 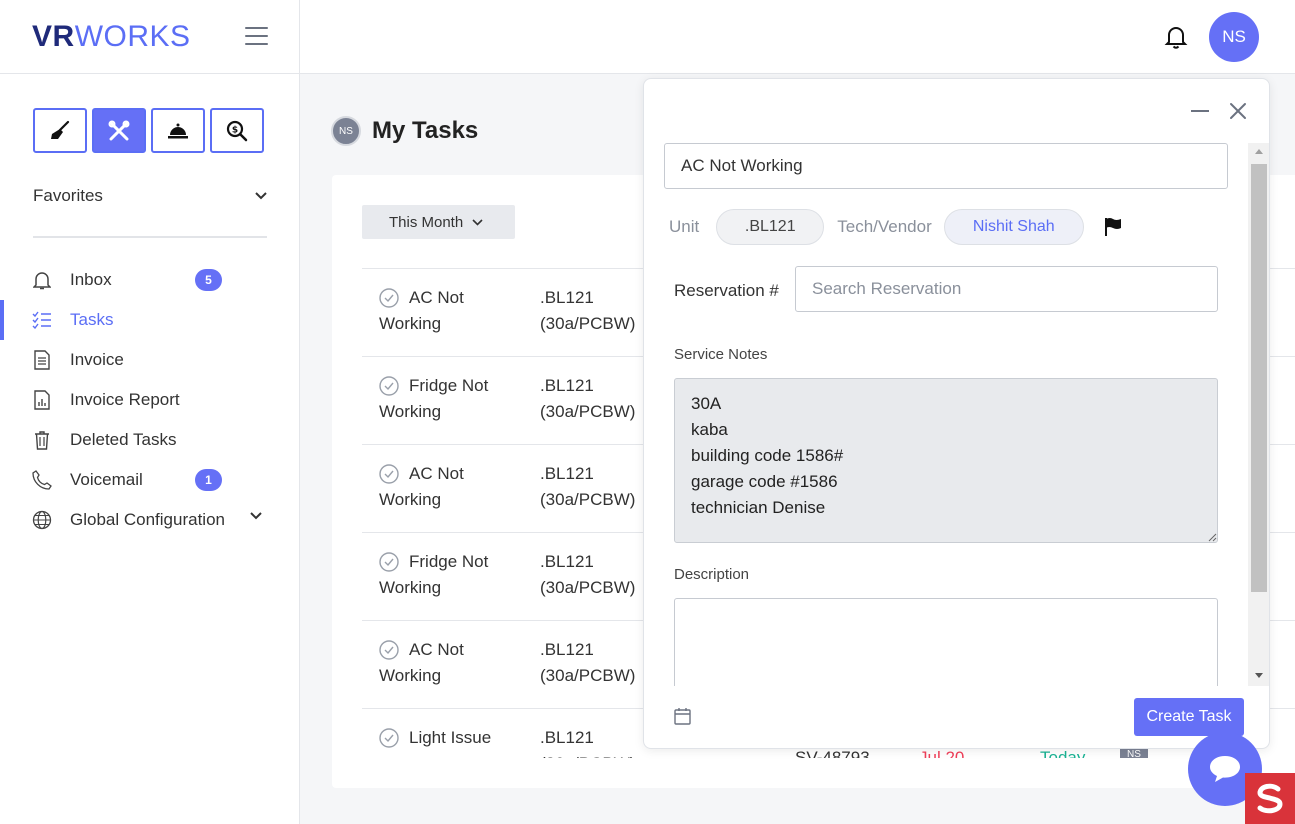 I want to click on maintenance-module-button, so click(x=119, y=130).